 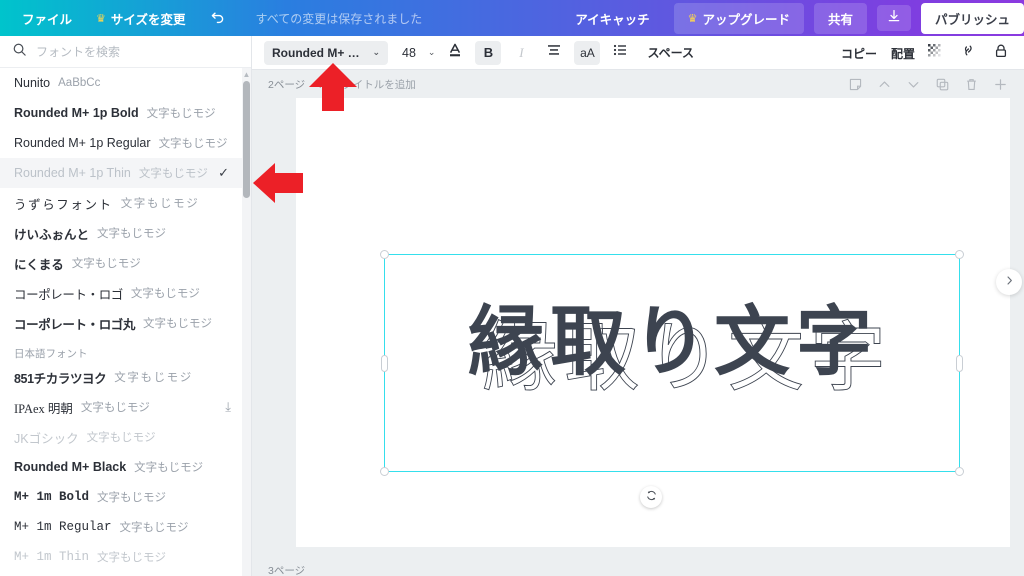 What do you see at coordinates (638, 53) in the screenshot?
I see `text-toolbar: Rounded M+ 1p ... ⌄ 48 ⌄ B` at bounding box center [638, 53].